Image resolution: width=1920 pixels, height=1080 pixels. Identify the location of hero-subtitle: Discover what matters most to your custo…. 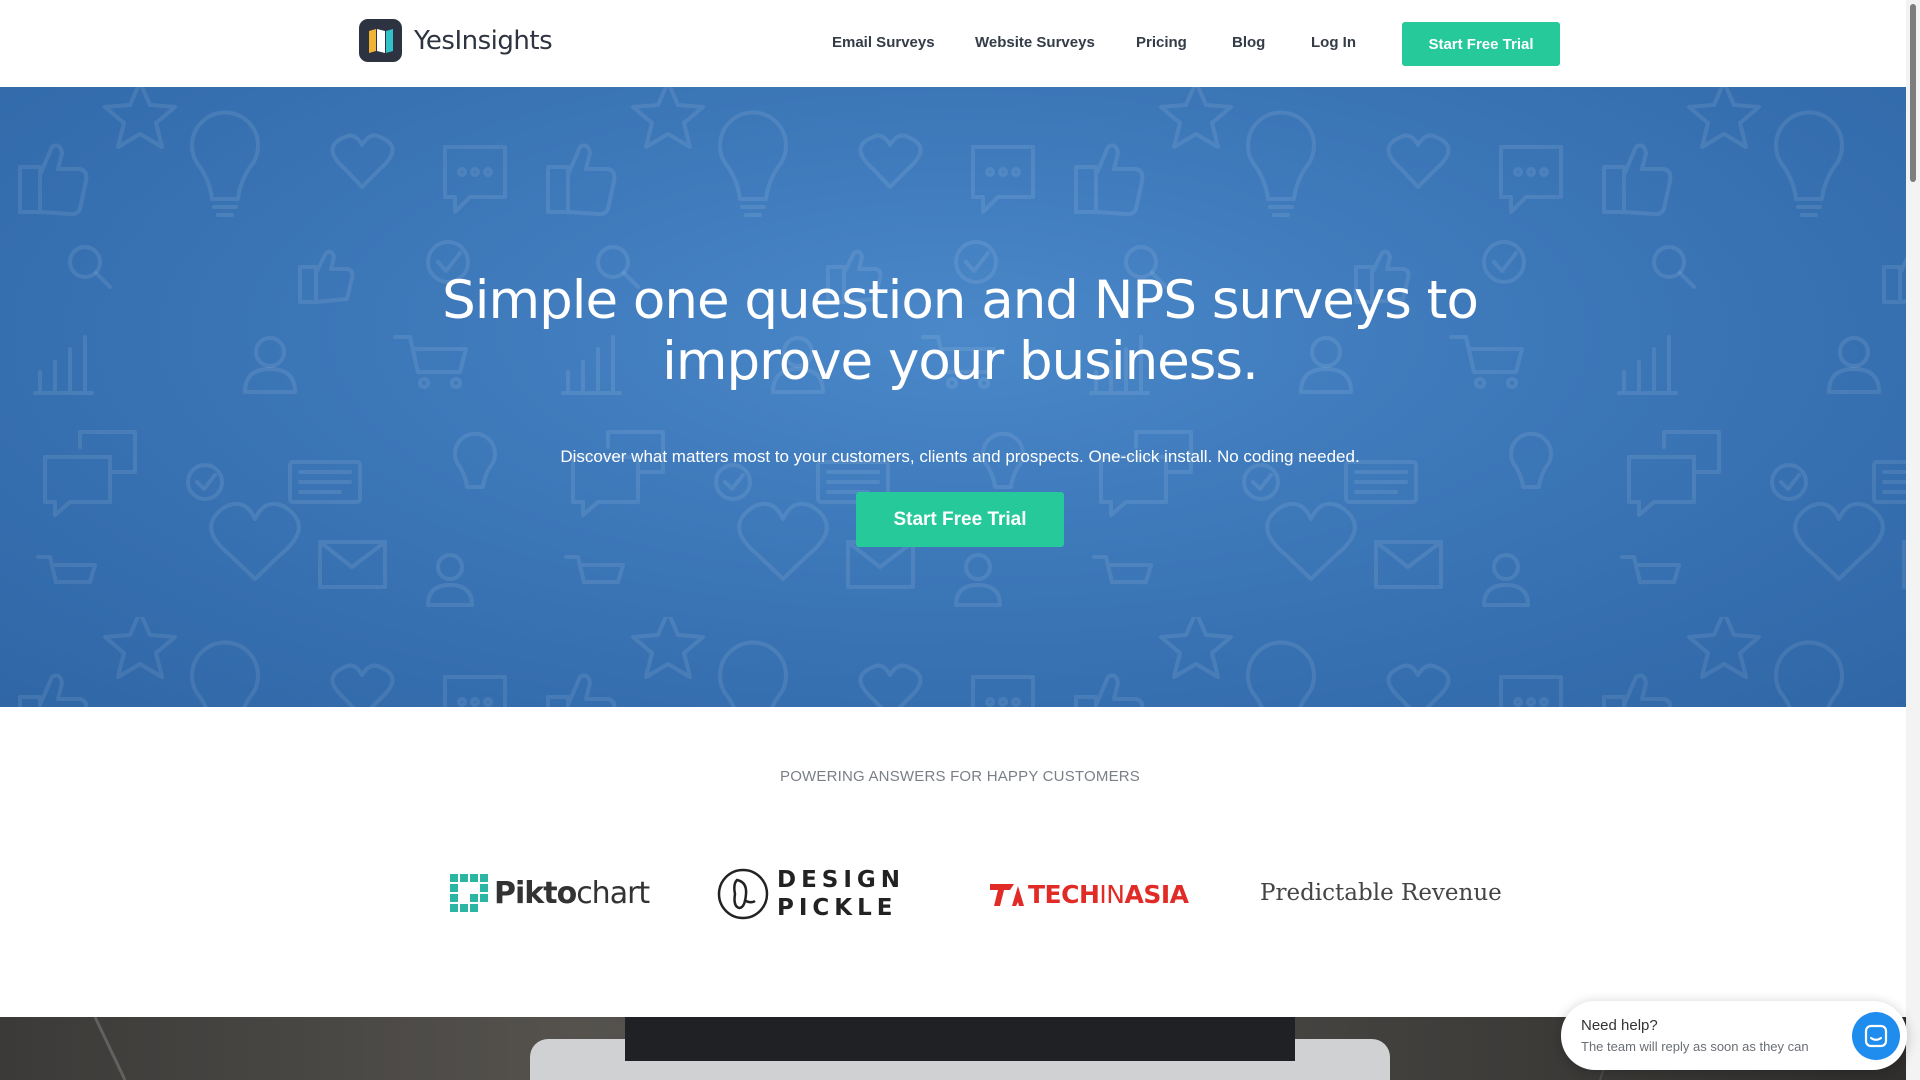
(960, 456).